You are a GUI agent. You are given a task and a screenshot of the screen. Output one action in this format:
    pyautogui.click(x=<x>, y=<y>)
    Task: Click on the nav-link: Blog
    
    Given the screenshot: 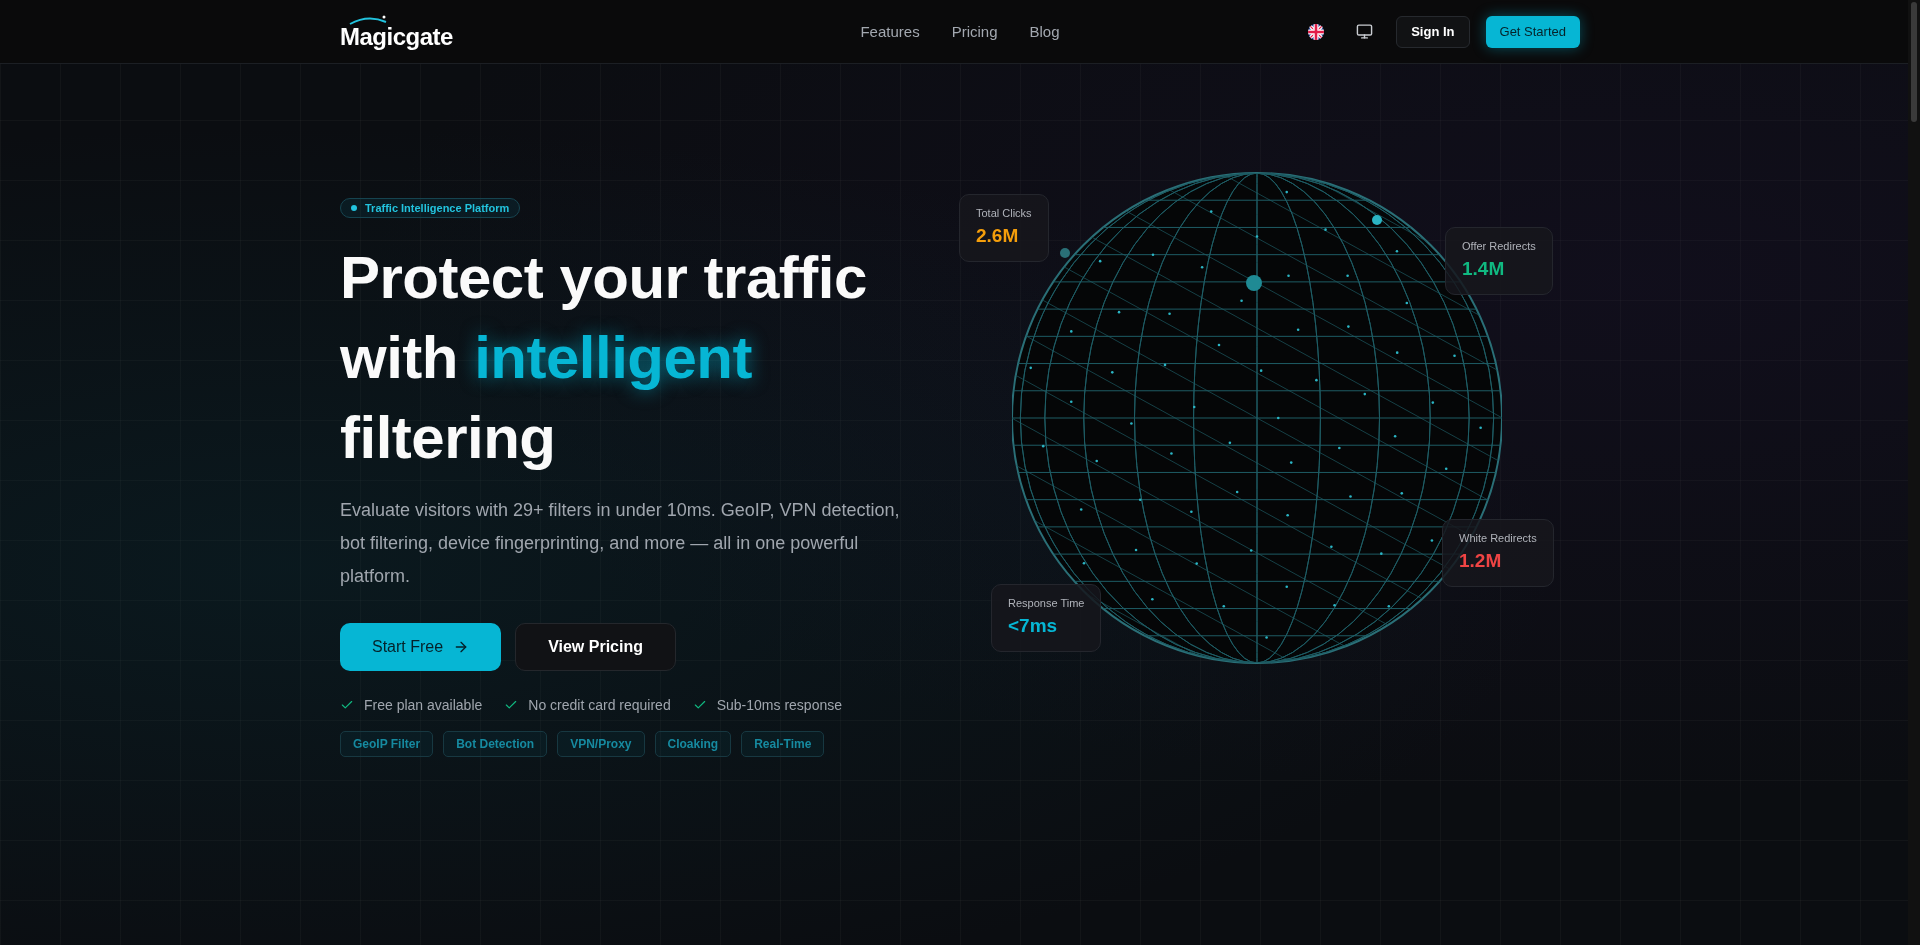 What is the action you would take?
    pyautogui.click(x=1044, y=31)
    